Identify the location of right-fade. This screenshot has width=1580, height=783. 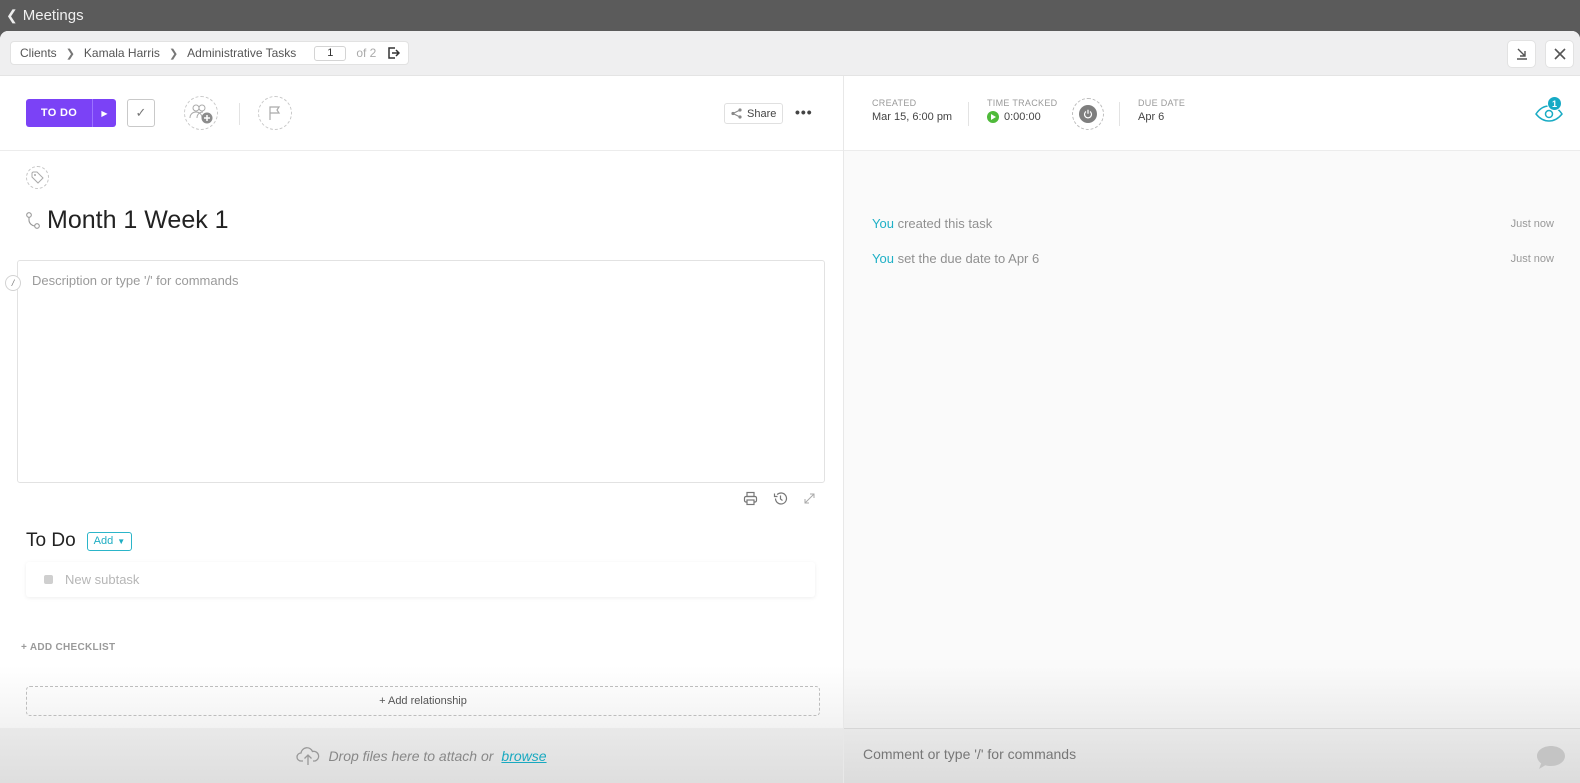
(1212, 698).